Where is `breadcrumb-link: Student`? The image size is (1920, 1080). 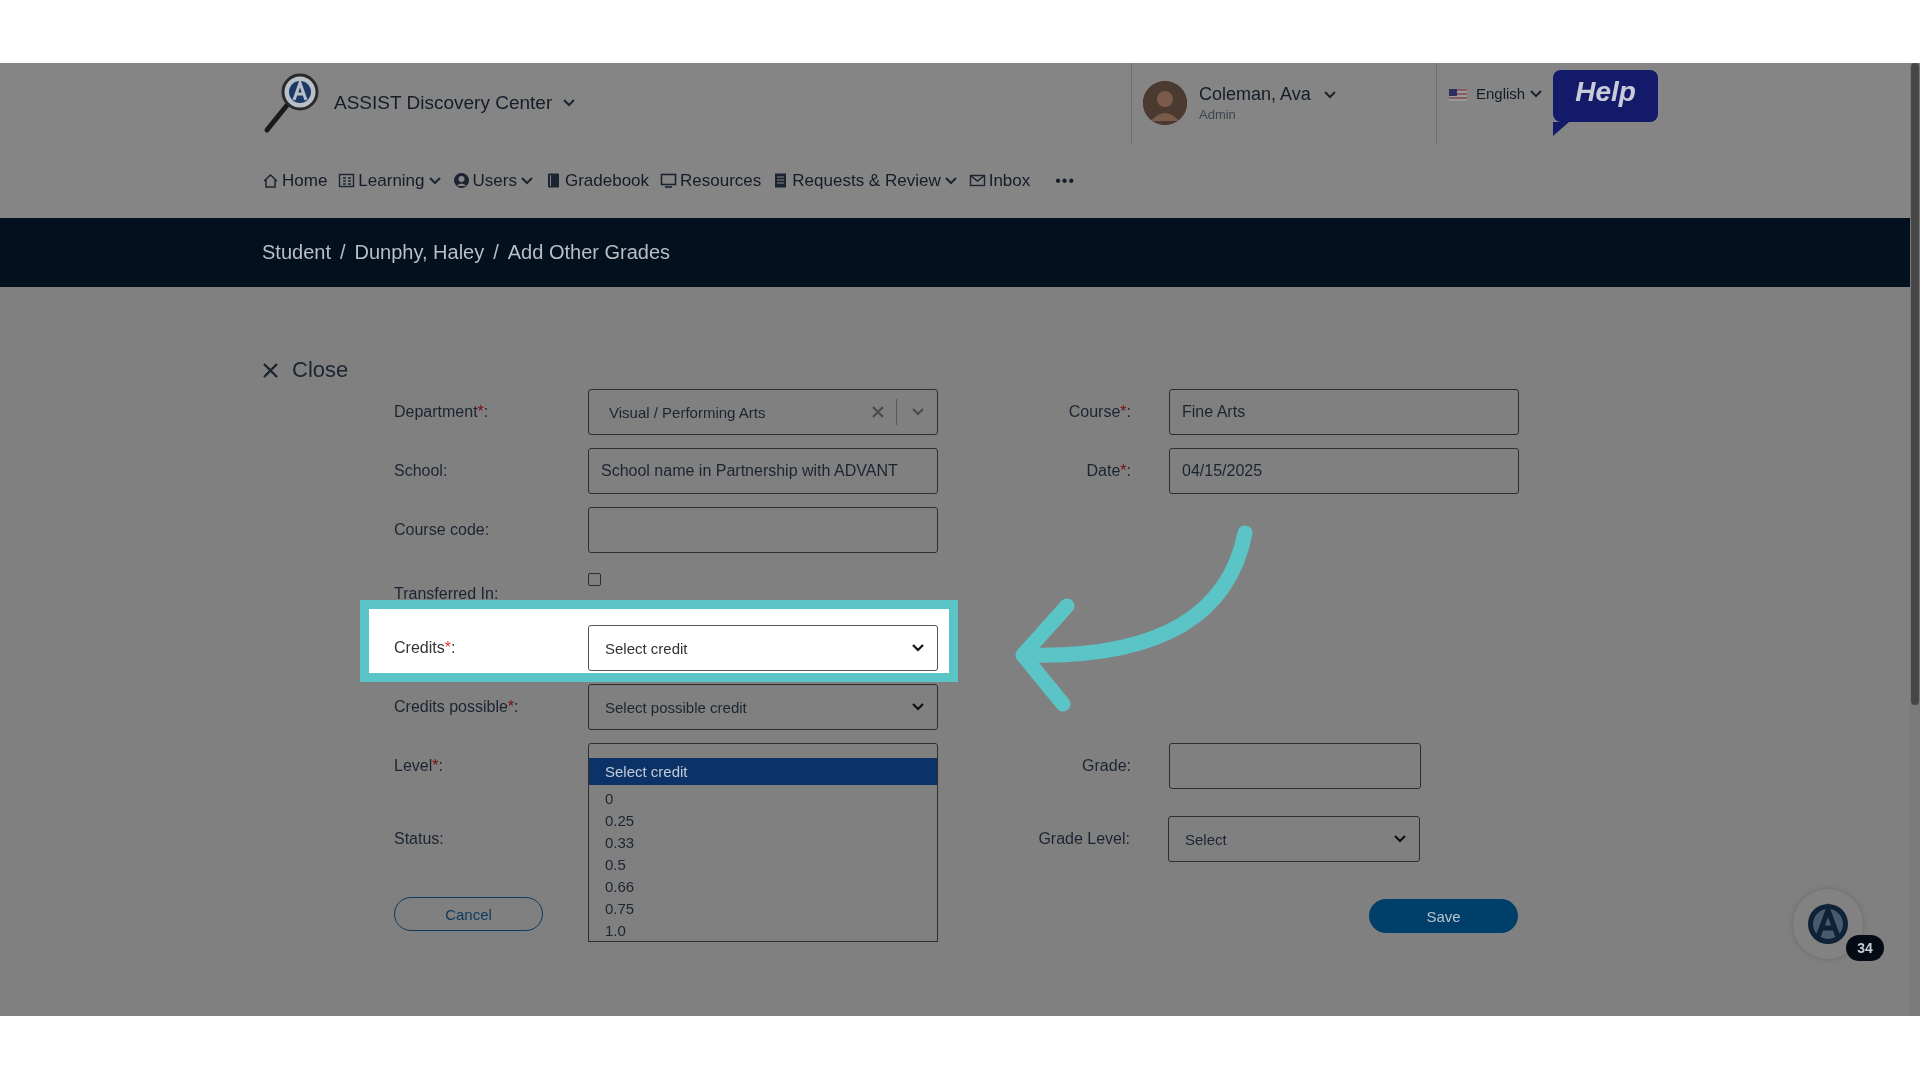
breadcrumb-link: Student is located at coordinates (296, 252).